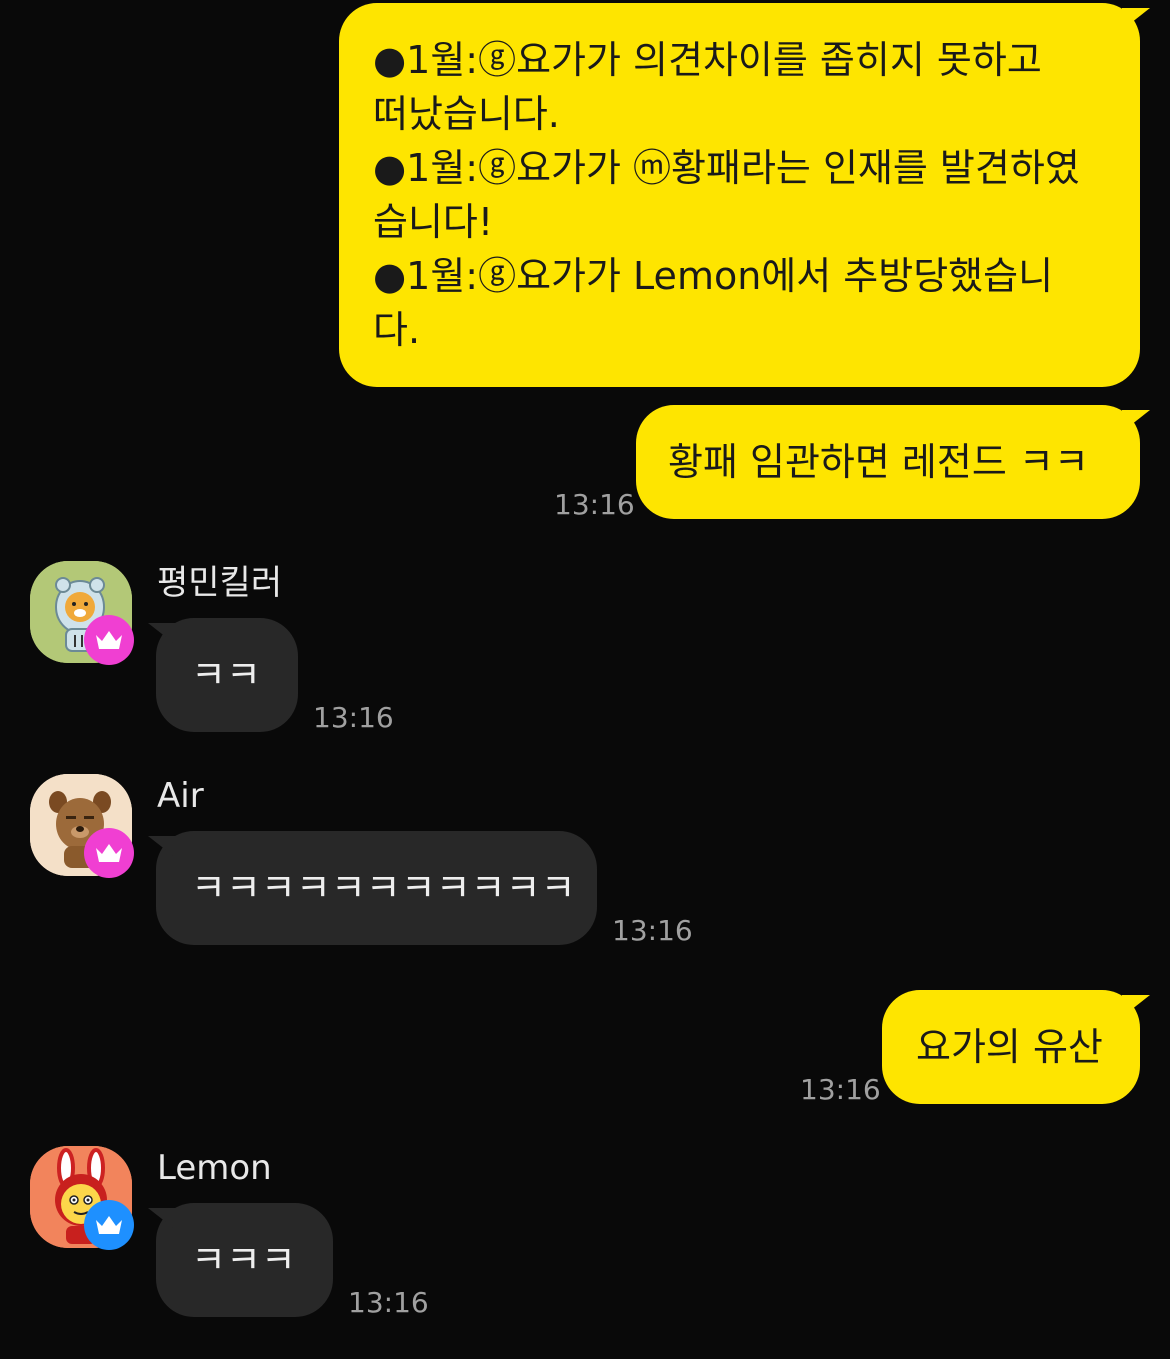 Image resolution: width=1170 pixels, height=1359 pixels. Describe the element at coordinates (214, 1168) in the screenshot. I see `sender-name: Lemon` at that location.